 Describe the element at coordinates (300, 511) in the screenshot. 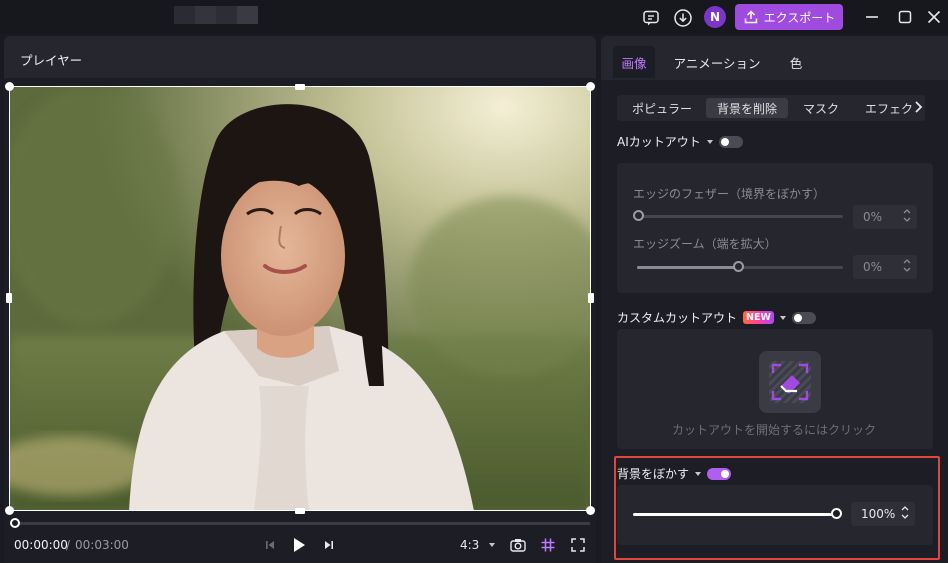

I see `resize-handle-bottom` at that location.